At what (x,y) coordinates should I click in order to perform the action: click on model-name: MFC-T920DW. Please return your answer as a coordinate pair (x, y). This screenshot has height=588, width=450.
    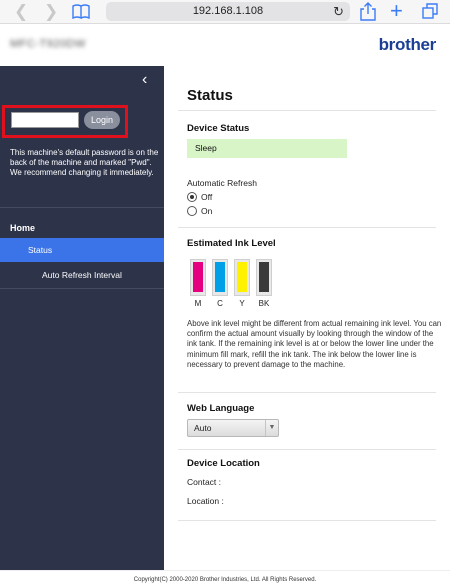
    Looking at the image, I should click on (48, 44).